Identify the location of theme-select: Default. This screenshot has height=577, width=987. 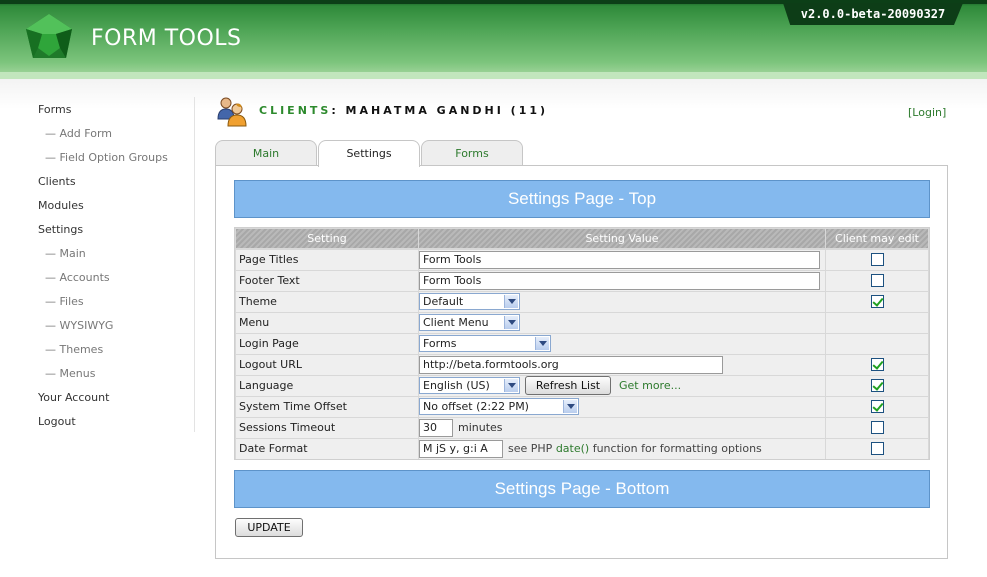
(469, 301).